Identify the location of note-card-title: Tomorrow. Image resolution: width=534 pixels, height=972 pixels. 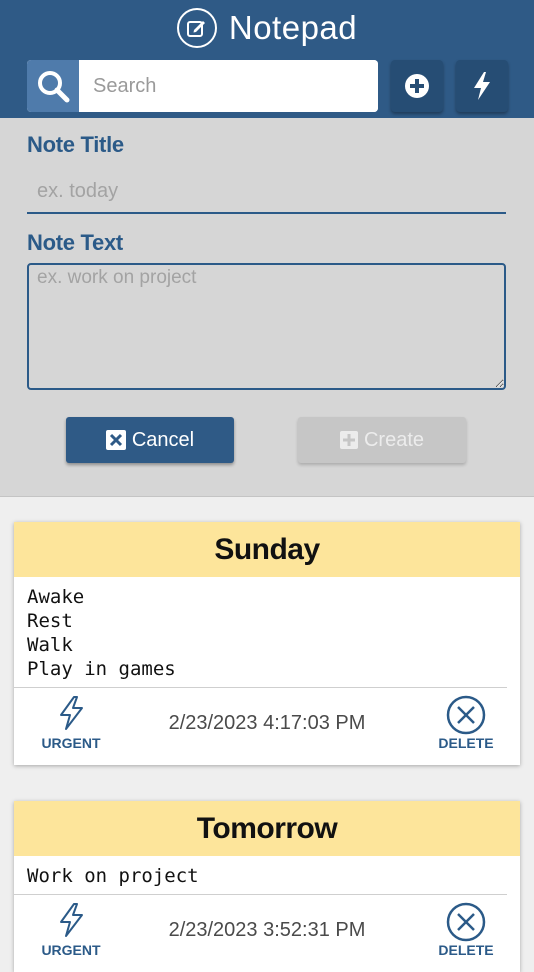
(267, 828).